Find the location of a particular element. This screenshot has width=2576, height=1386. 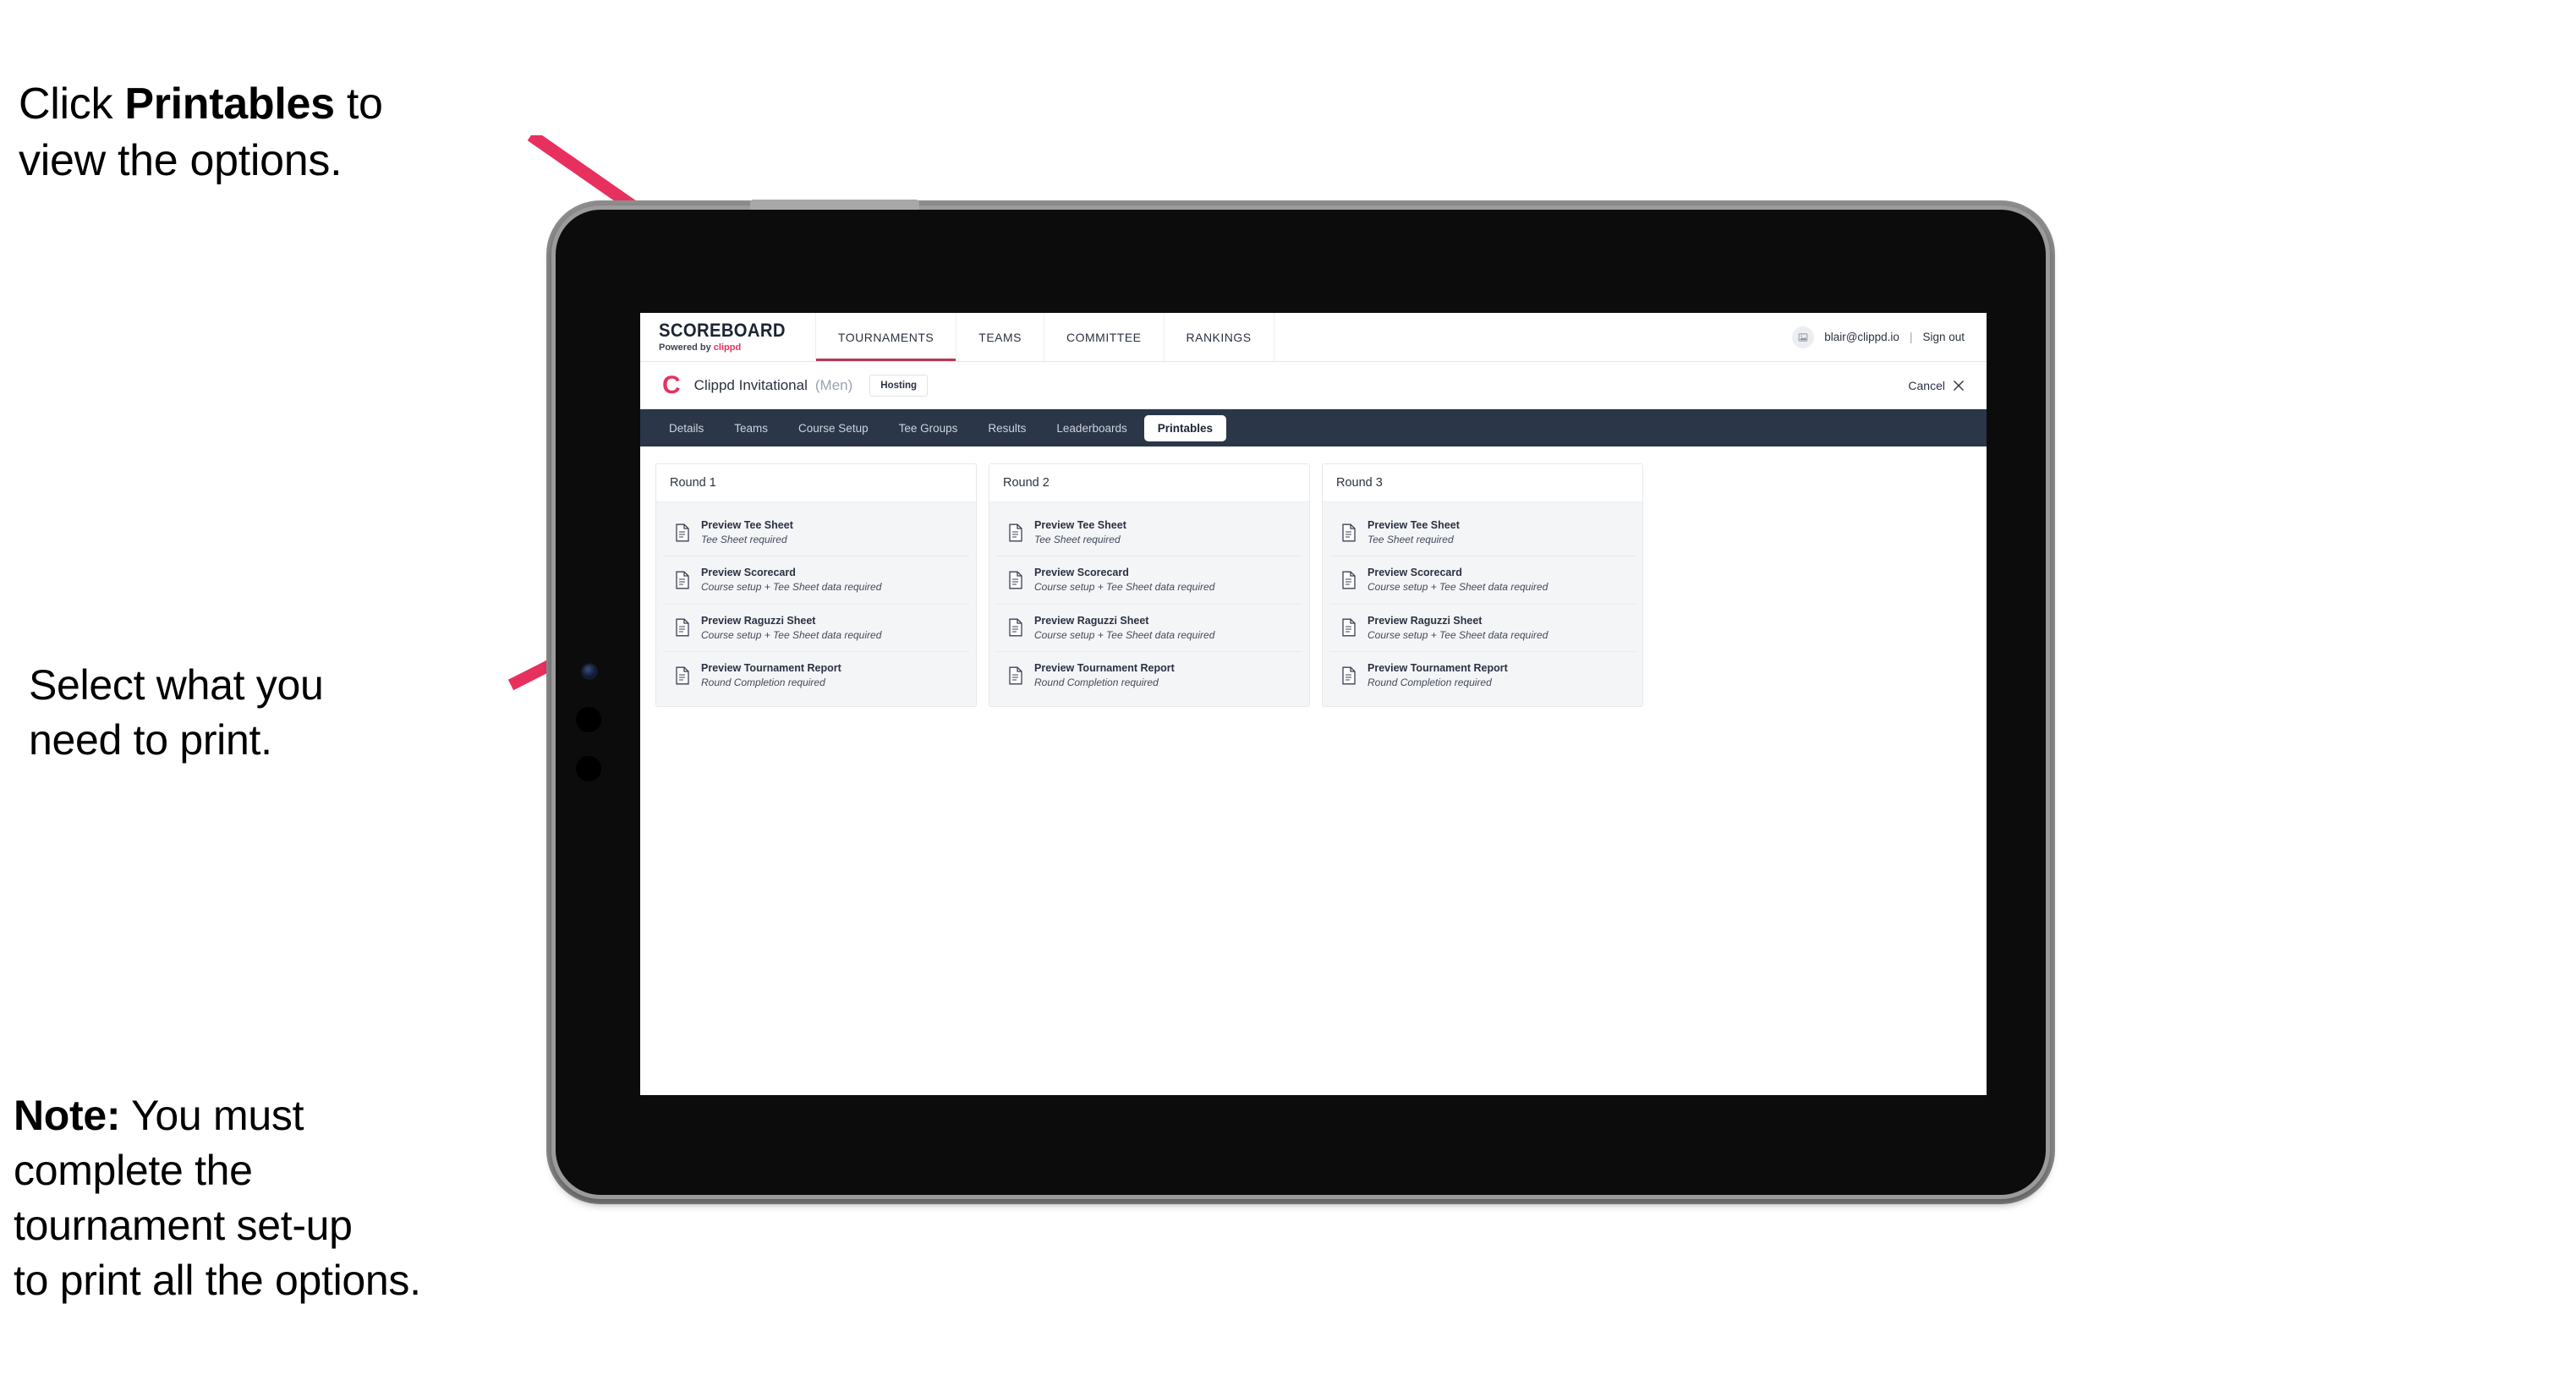

user-image-icon is located at coordinates (1803, 337).